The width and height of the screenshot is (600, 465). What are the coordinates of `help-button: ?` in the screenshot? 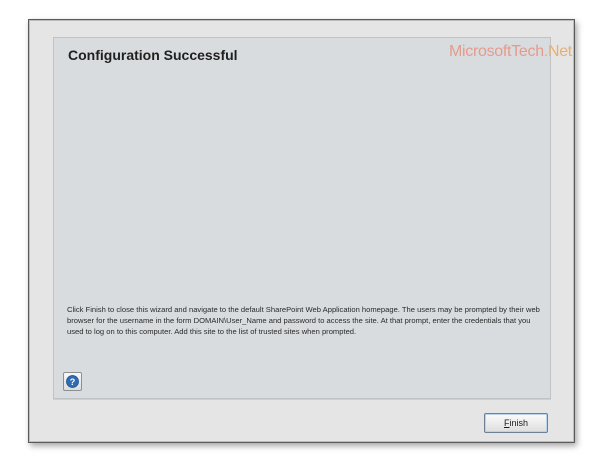 It's located at (72, 381).